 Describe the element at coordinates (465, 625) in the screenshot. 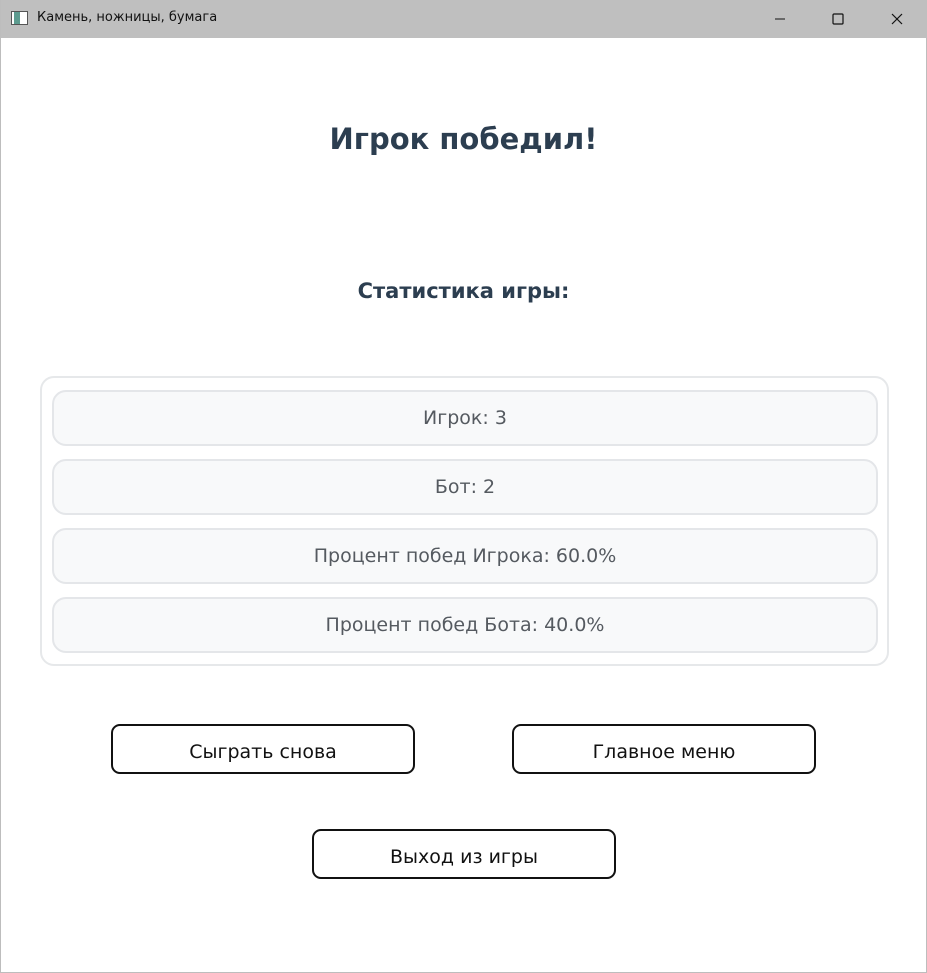

I see `stat-bot-win-rate: Процент побед Бота: 40.0%` at that location.